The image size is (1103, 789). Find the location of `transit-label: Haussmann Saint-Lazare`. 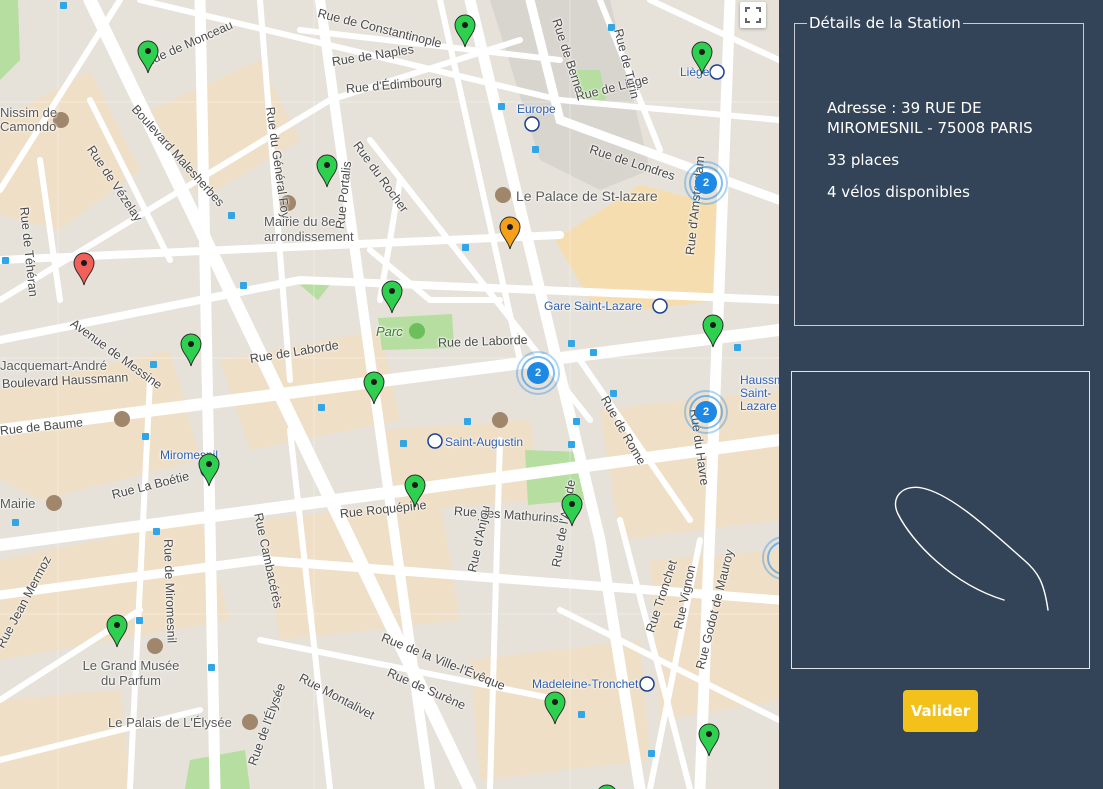

transit-label: Haussmann Saint-Lazare is located at coordinates (759, 393).